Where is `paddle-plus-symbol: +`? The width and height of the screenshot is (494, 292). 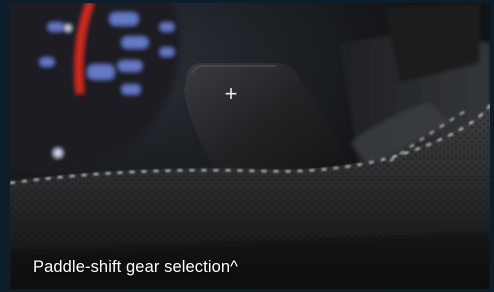
paddle-plus-symbol: + is located at coordinates (231, 93).